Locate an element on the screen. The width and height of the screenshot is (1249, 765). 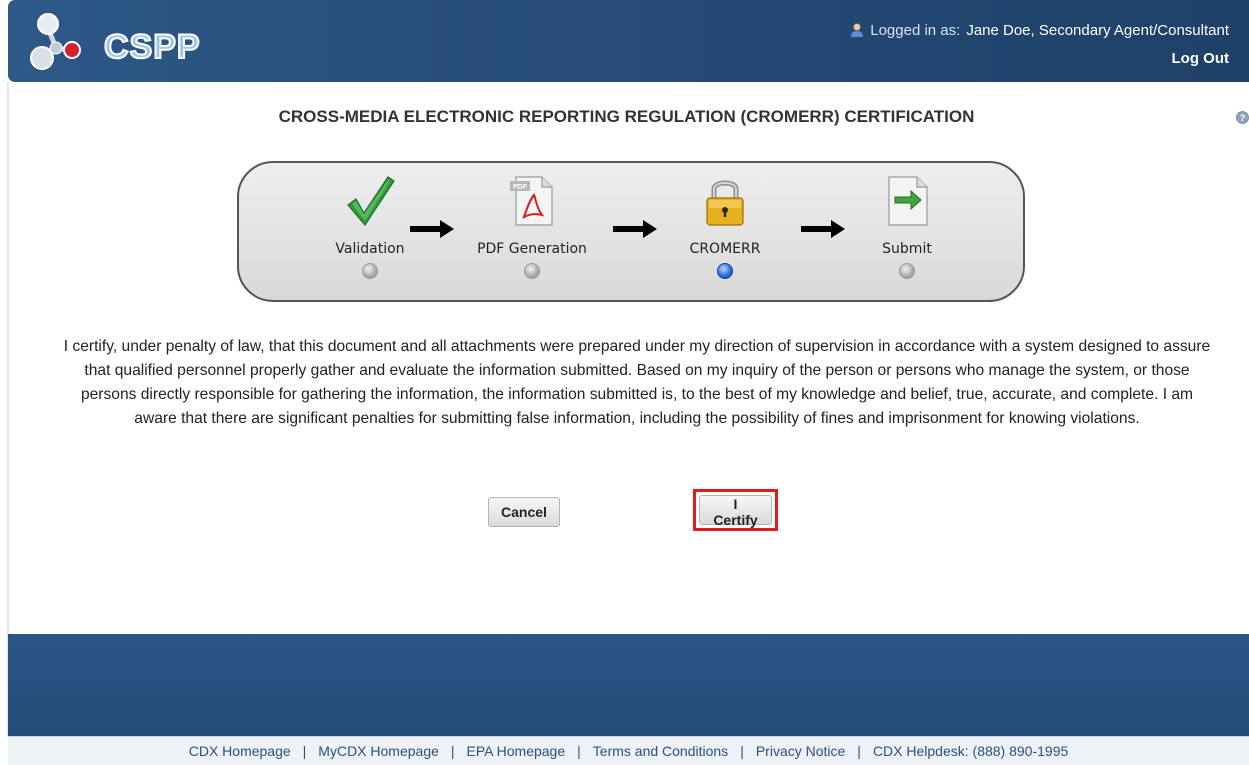
step-label: Submit is located at coordinates (907, 249).